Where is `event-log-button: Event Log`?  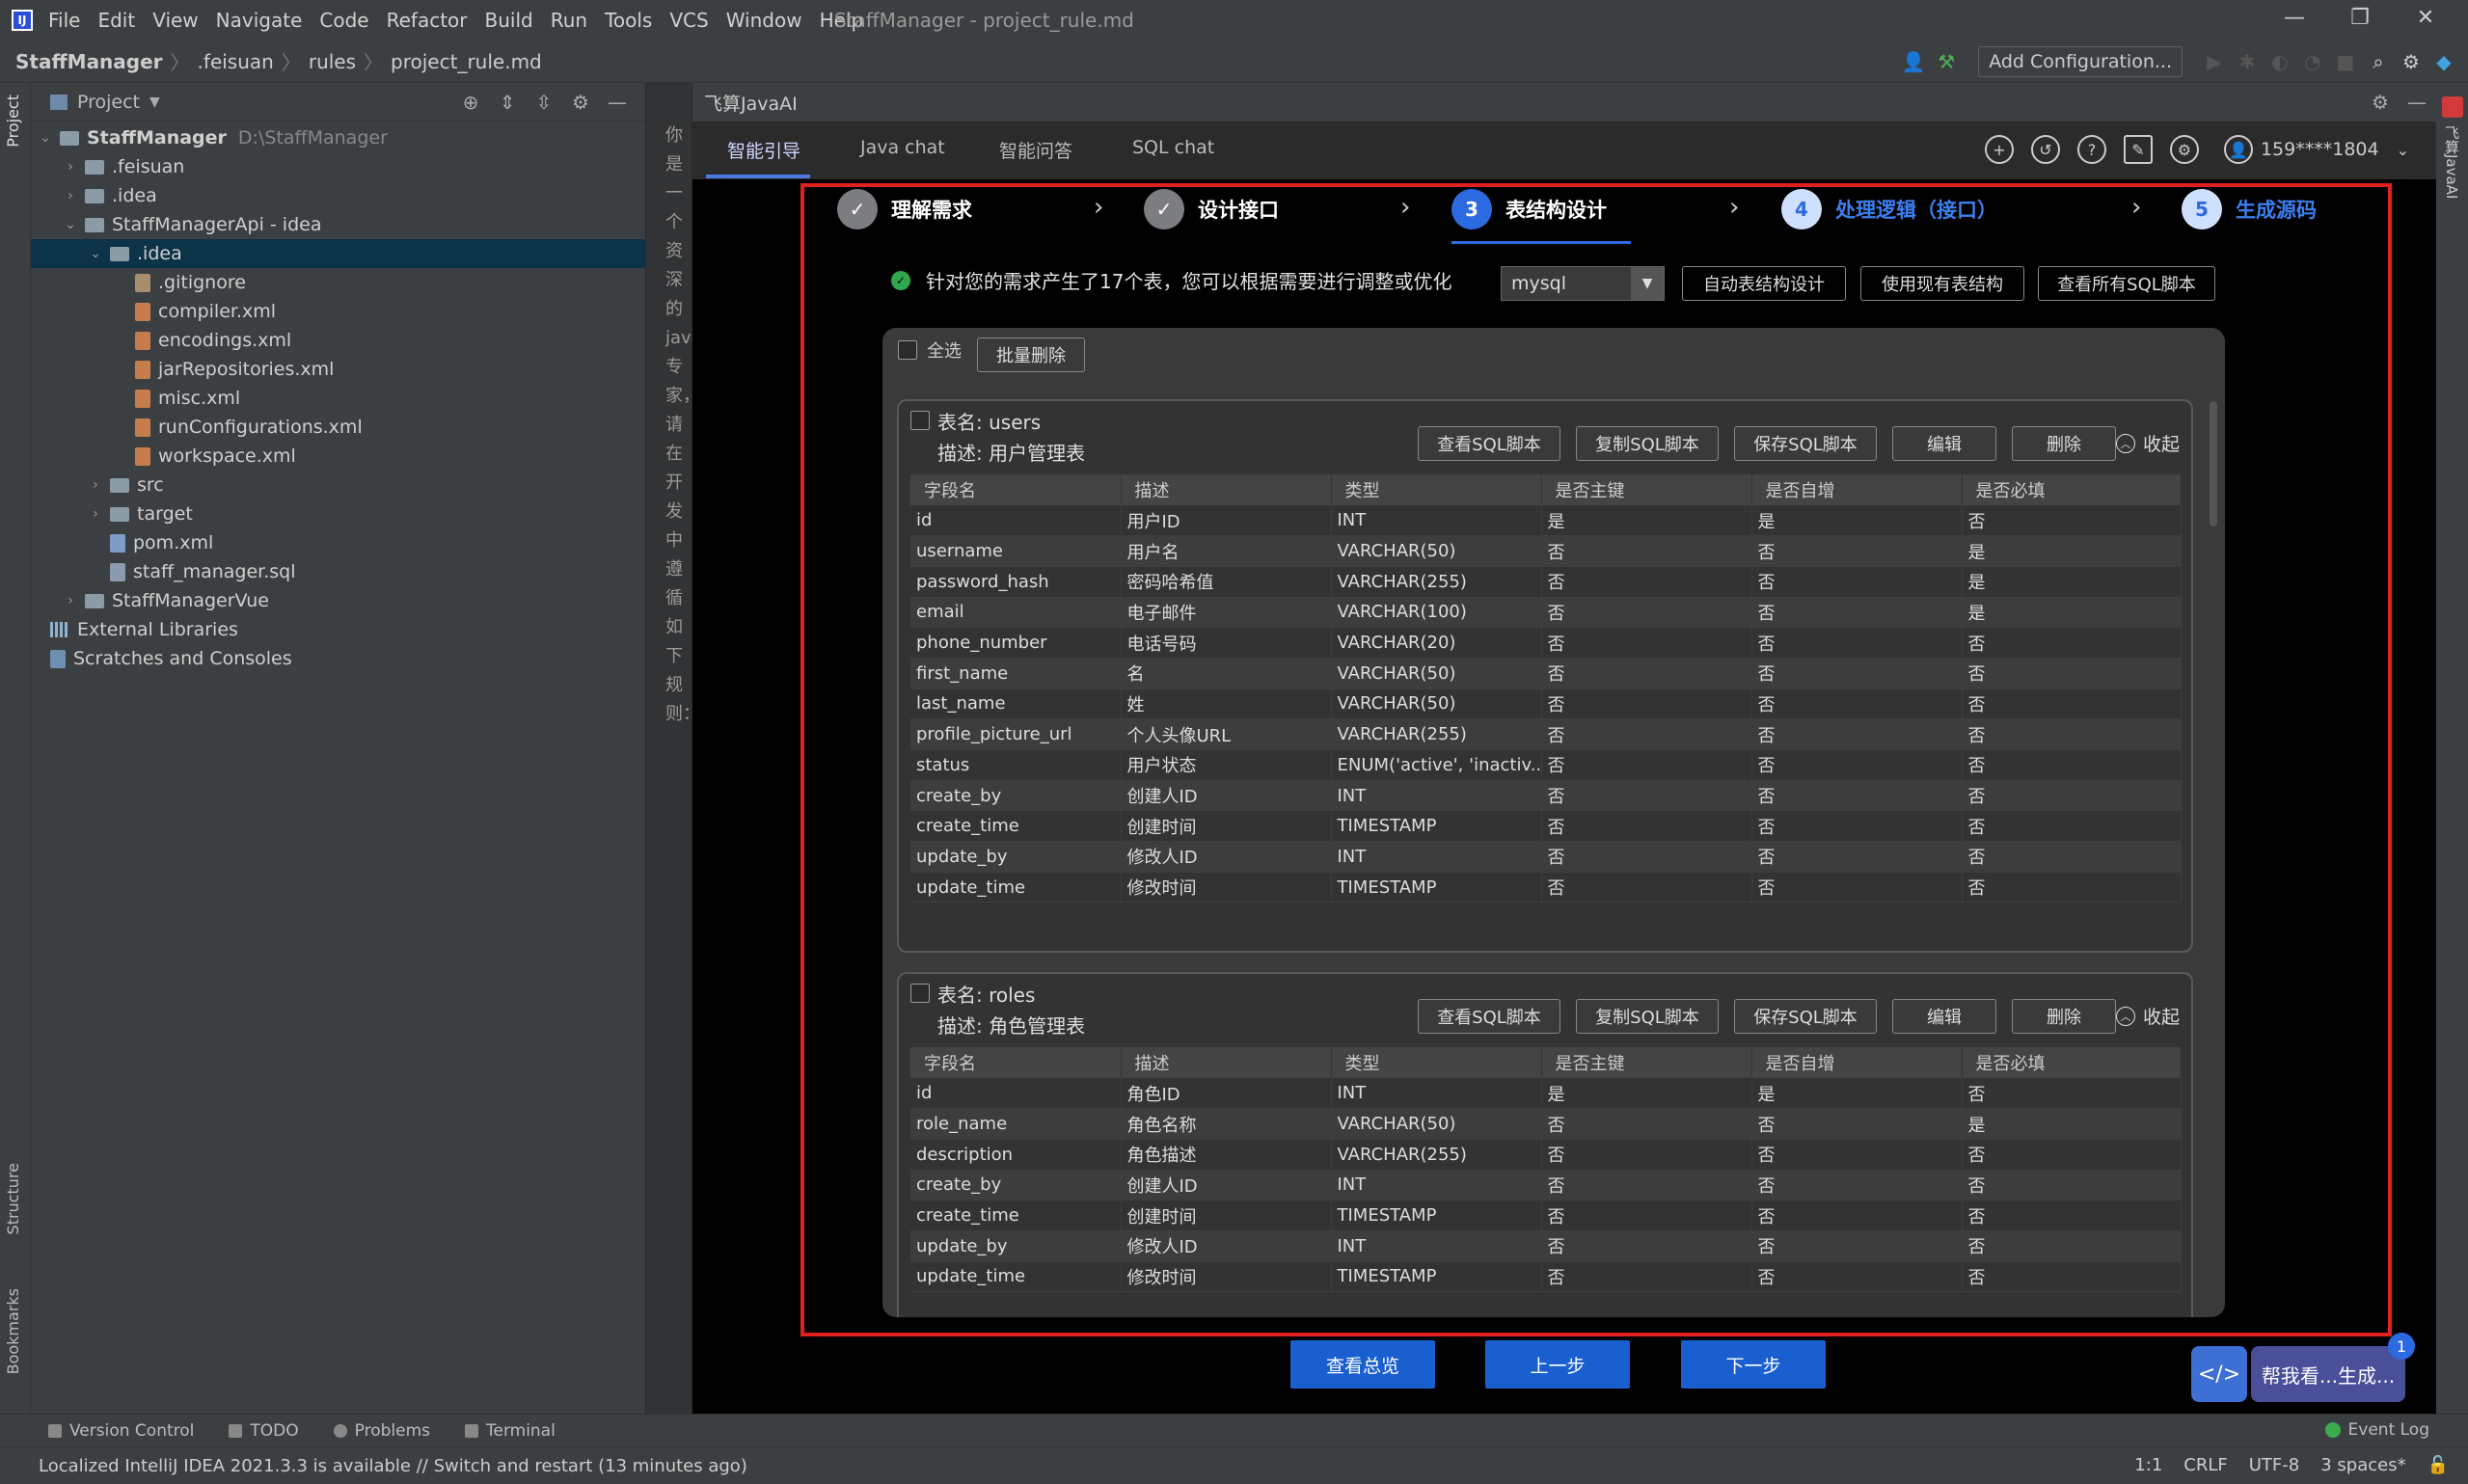 event-log-button: Event Log is located at coordinates (2376, 1430).